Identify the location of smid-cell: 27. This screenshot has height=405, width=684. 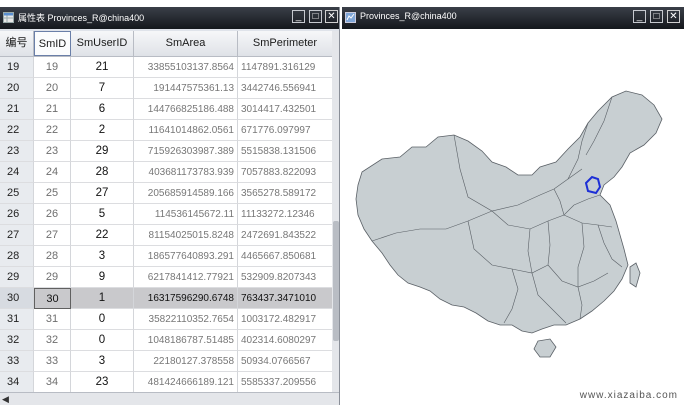
(52, 235).